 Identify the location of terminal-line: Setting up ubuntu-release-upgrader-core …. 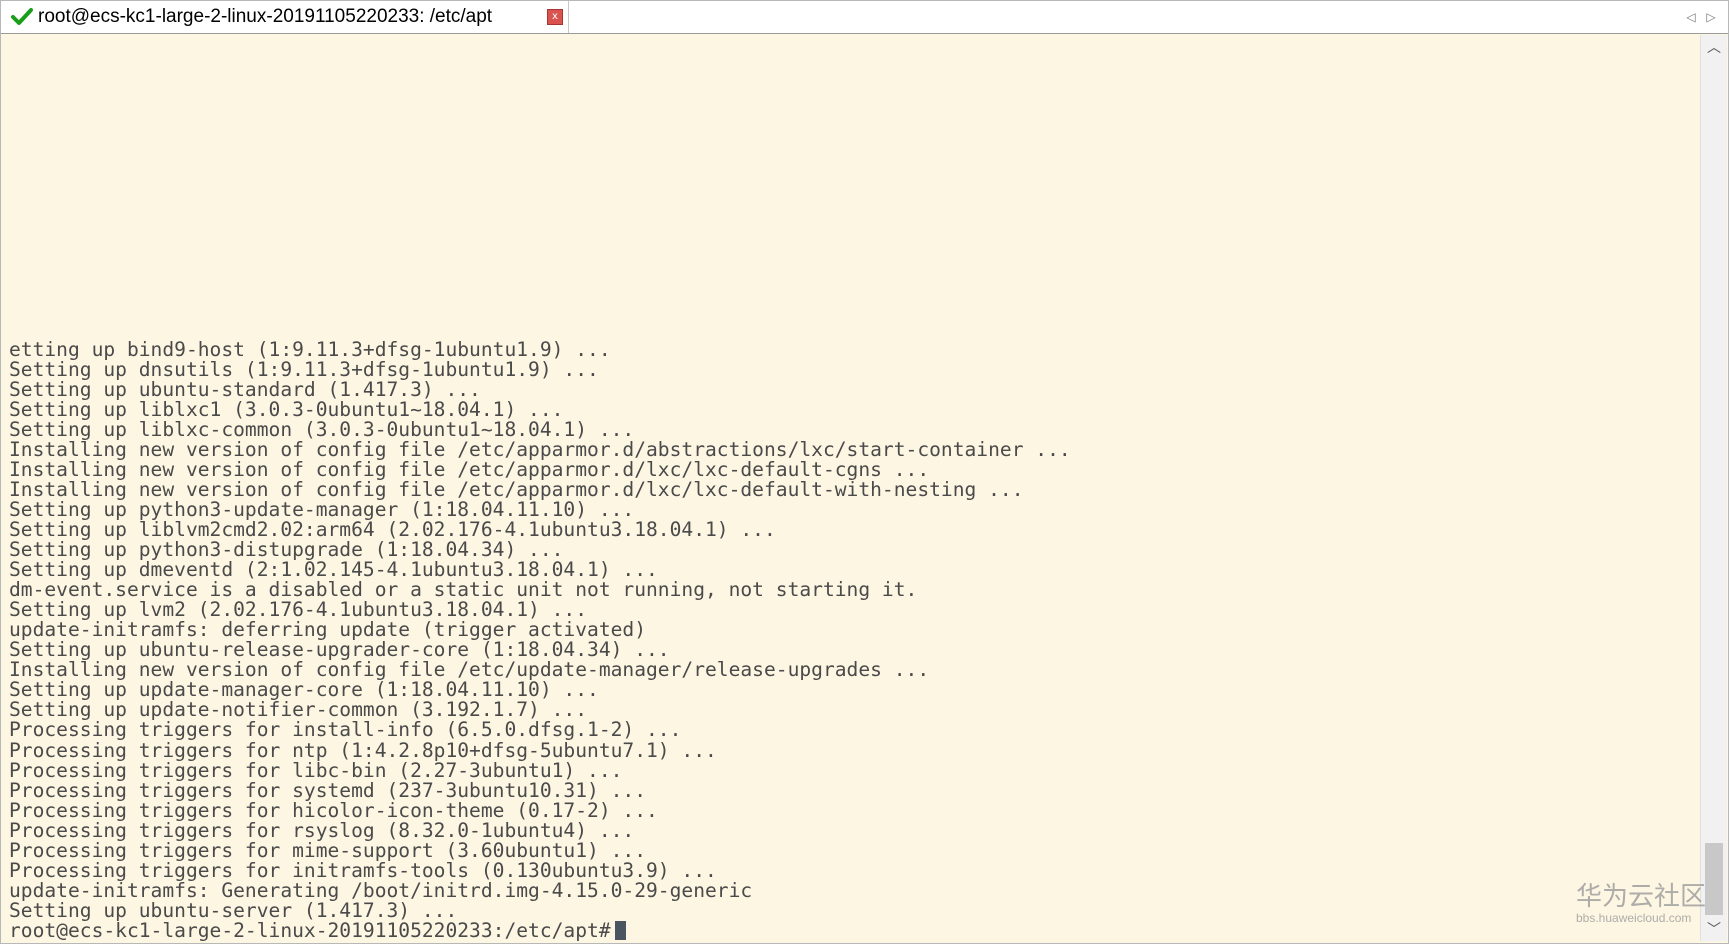
(339, 650).